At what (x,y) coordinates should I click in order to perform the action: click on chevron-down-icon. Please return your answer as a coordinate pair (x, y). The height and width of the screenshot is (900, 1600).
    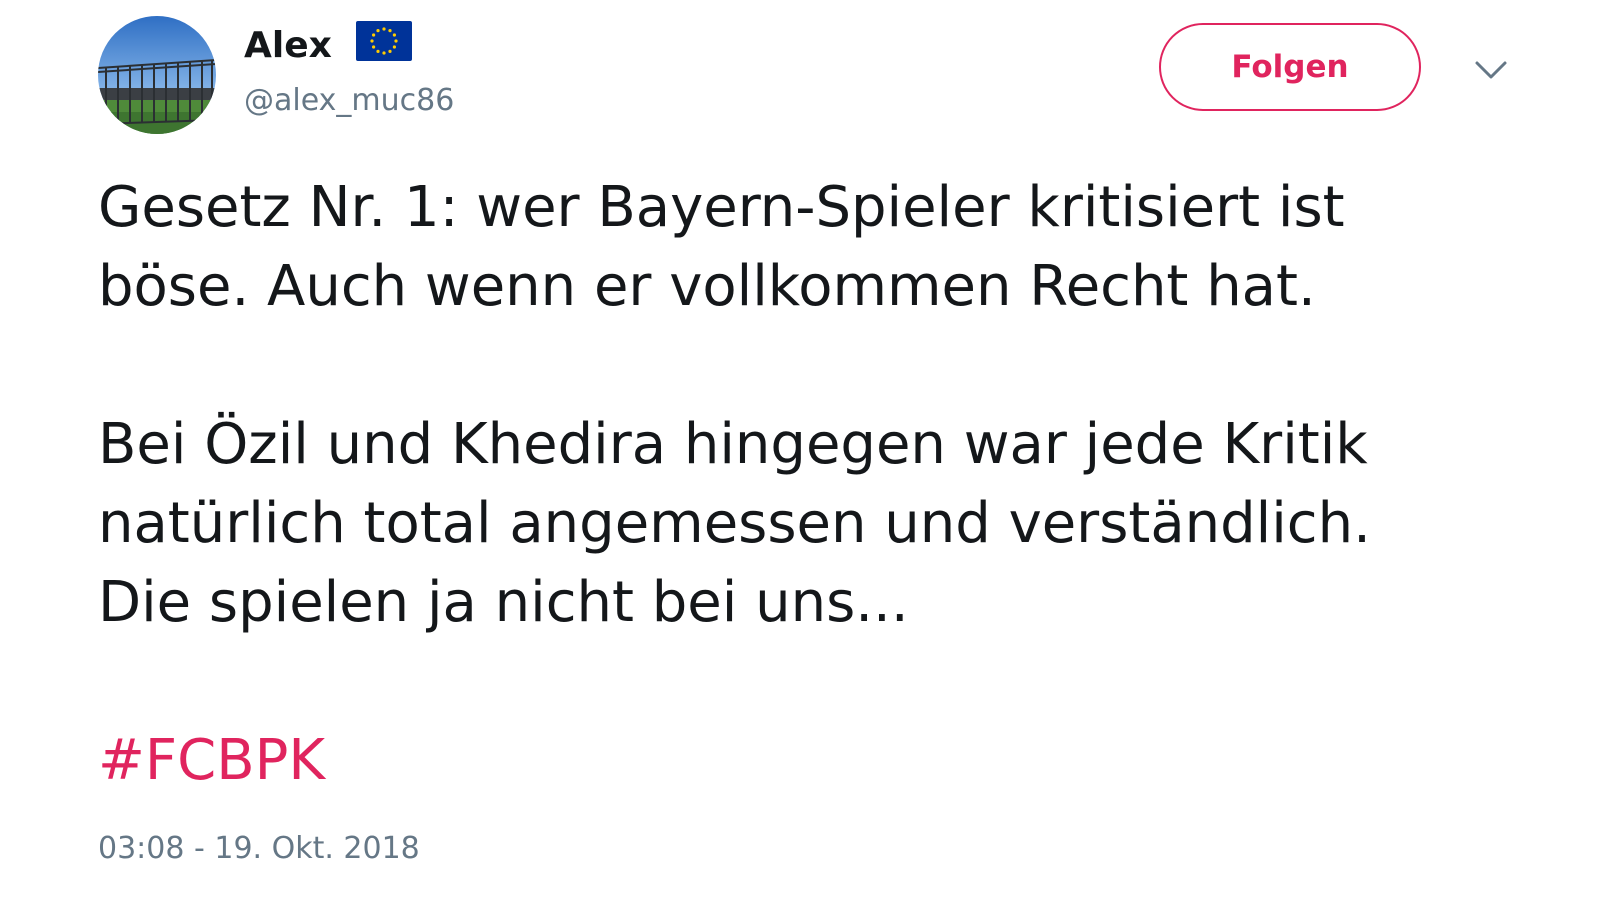
    Looking at the image, I should click on (1491, 70).